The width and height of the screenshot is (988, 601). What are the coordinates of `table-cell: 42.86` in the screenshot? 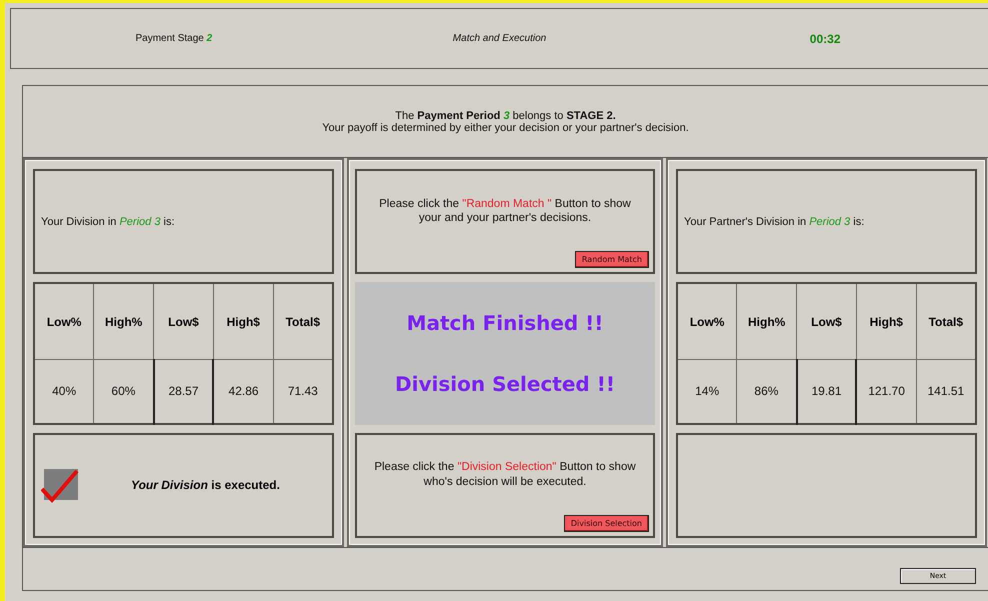 It's located at (243, 392).